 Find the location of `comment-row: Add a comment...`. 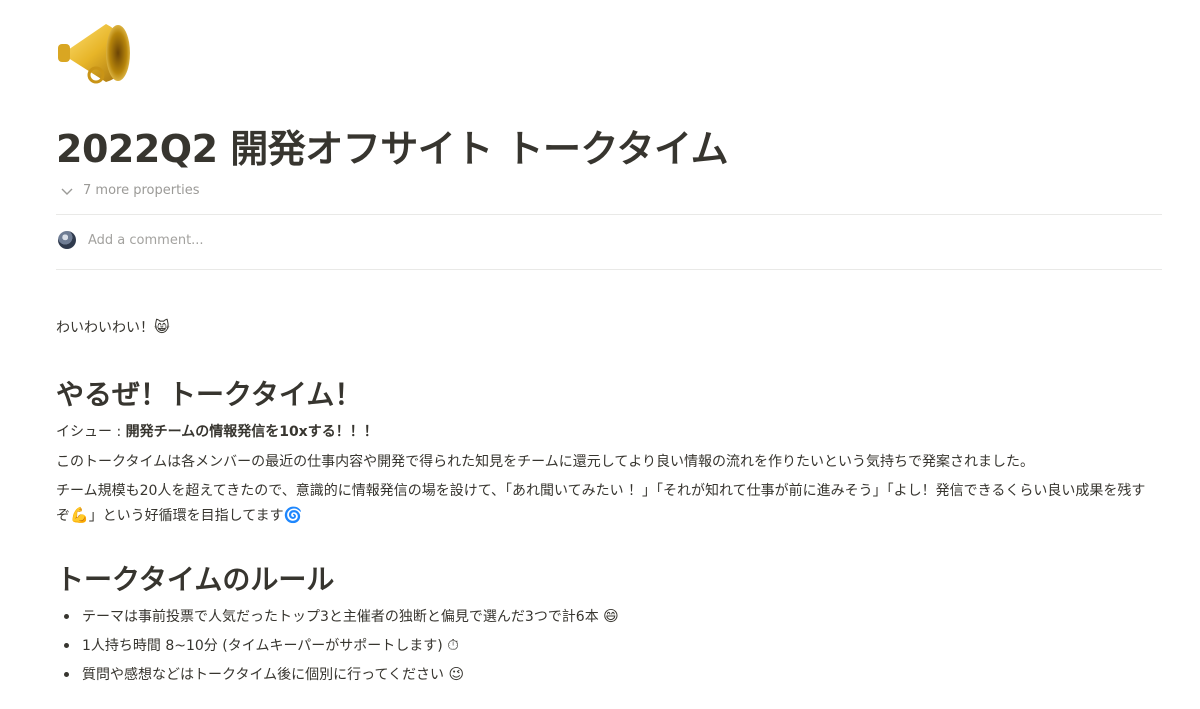

comment-row: Add a comment... is located at coordinates (131, 240).